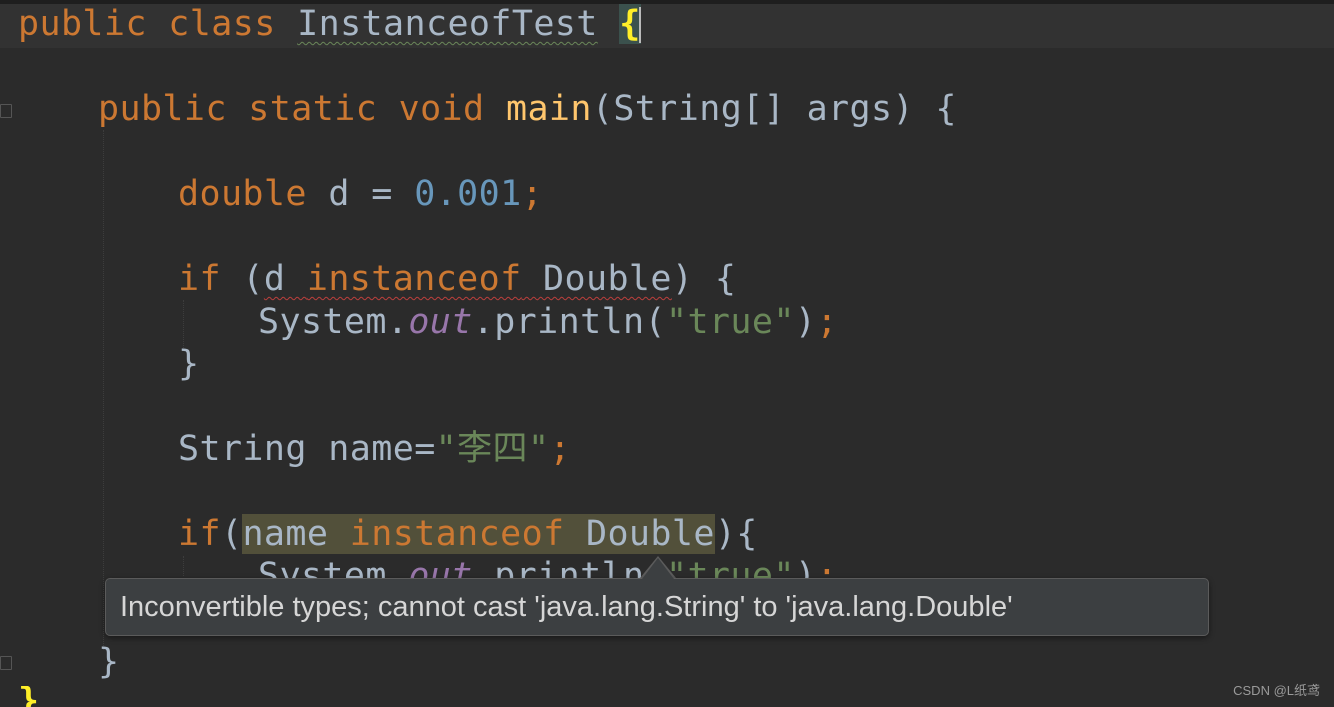 This screenshot has width=1334, height=707. I want to click on class-name: InstanceofTest, so click(447, 24).